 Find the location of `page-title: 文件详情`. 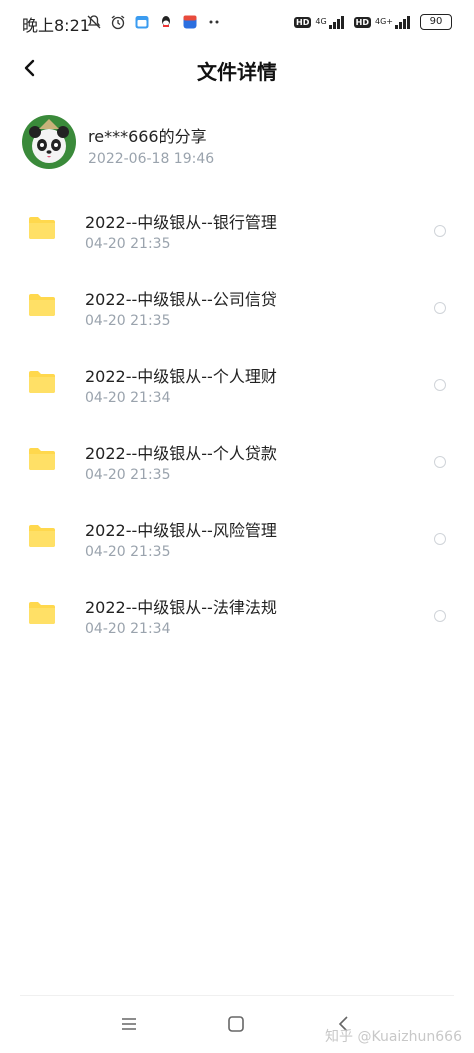

page-title: 文件详情 is located at coordinates (237, 72).